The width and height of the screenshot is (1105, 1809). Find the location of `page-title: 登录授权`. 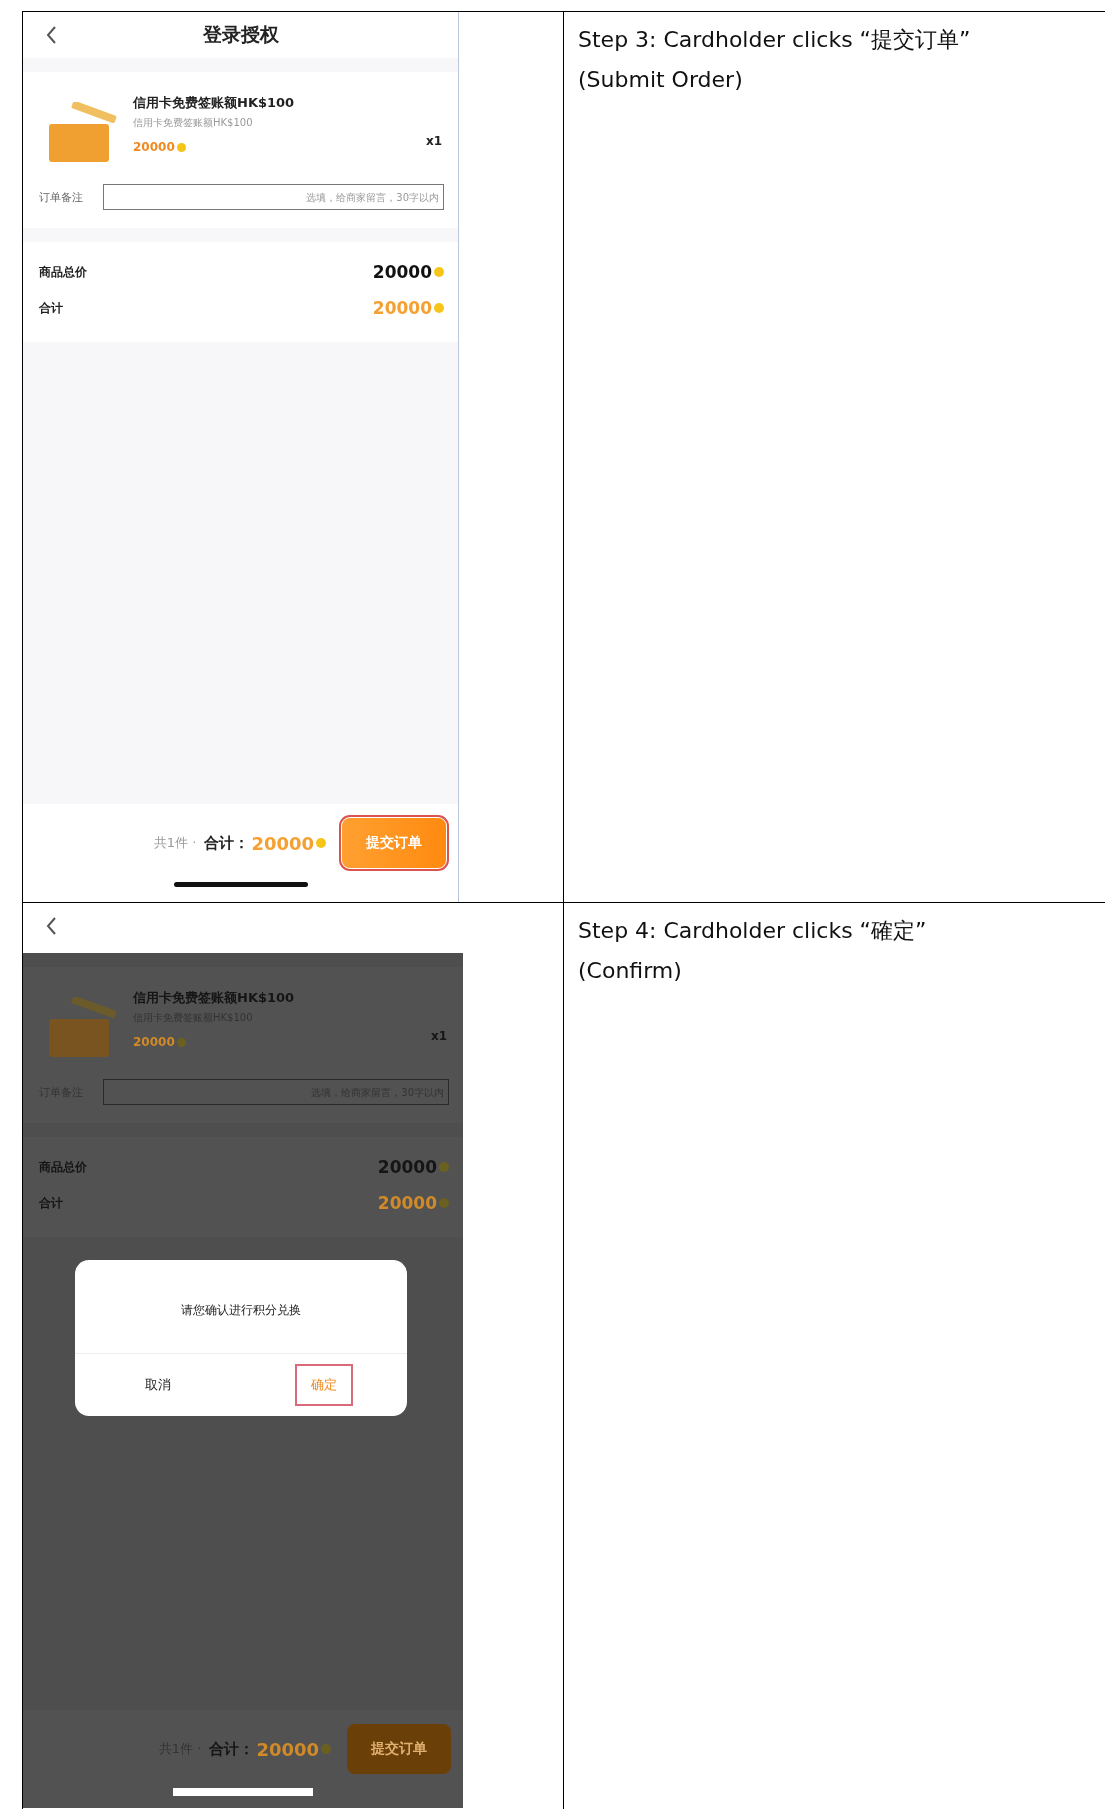

page-title: 登录授权 is located at coordinates (240, 34).